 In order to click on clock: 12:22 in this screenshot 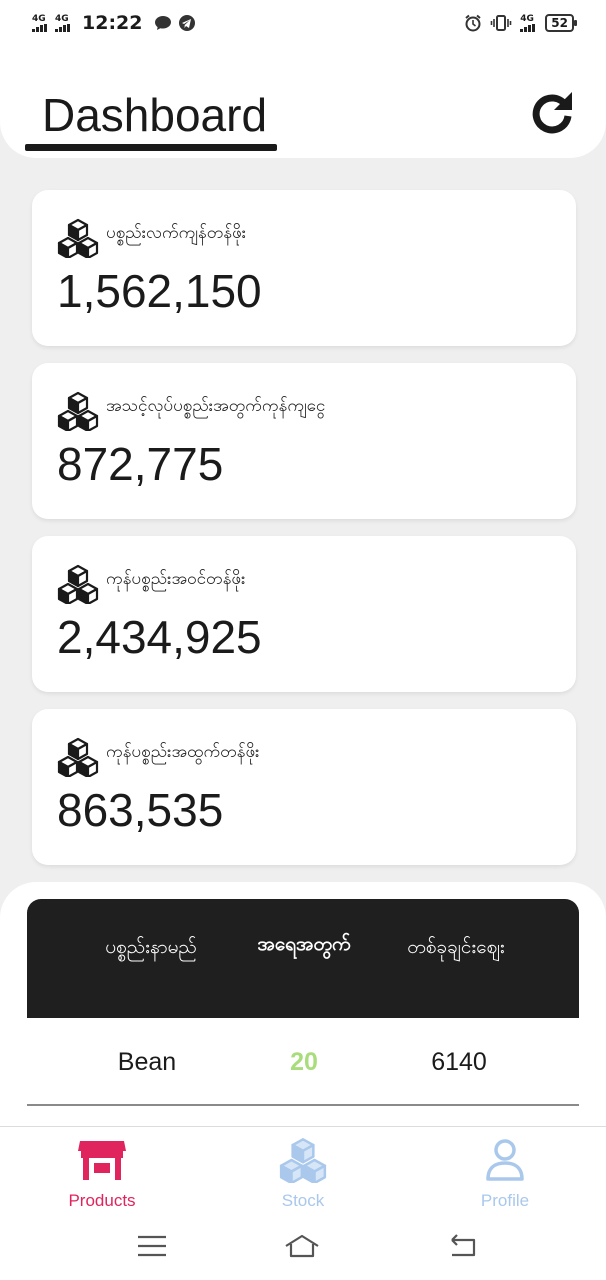, I will do `click(112, 23)`.